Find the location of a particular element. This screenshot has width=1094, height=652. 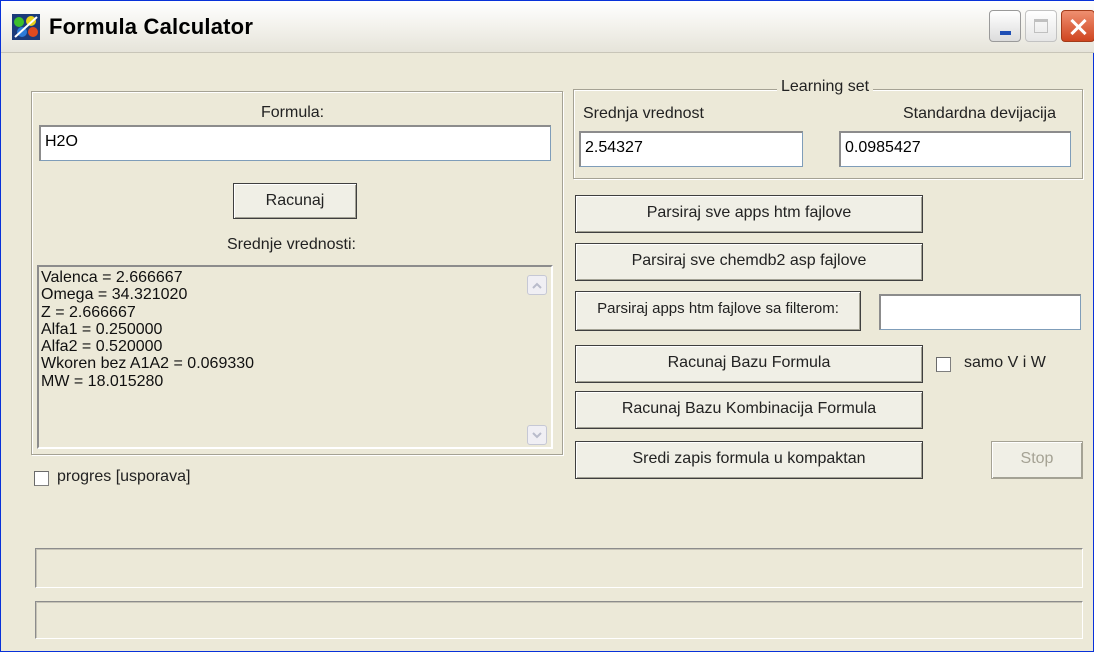

scroll-up-icon is located at coordinates (537, 285).